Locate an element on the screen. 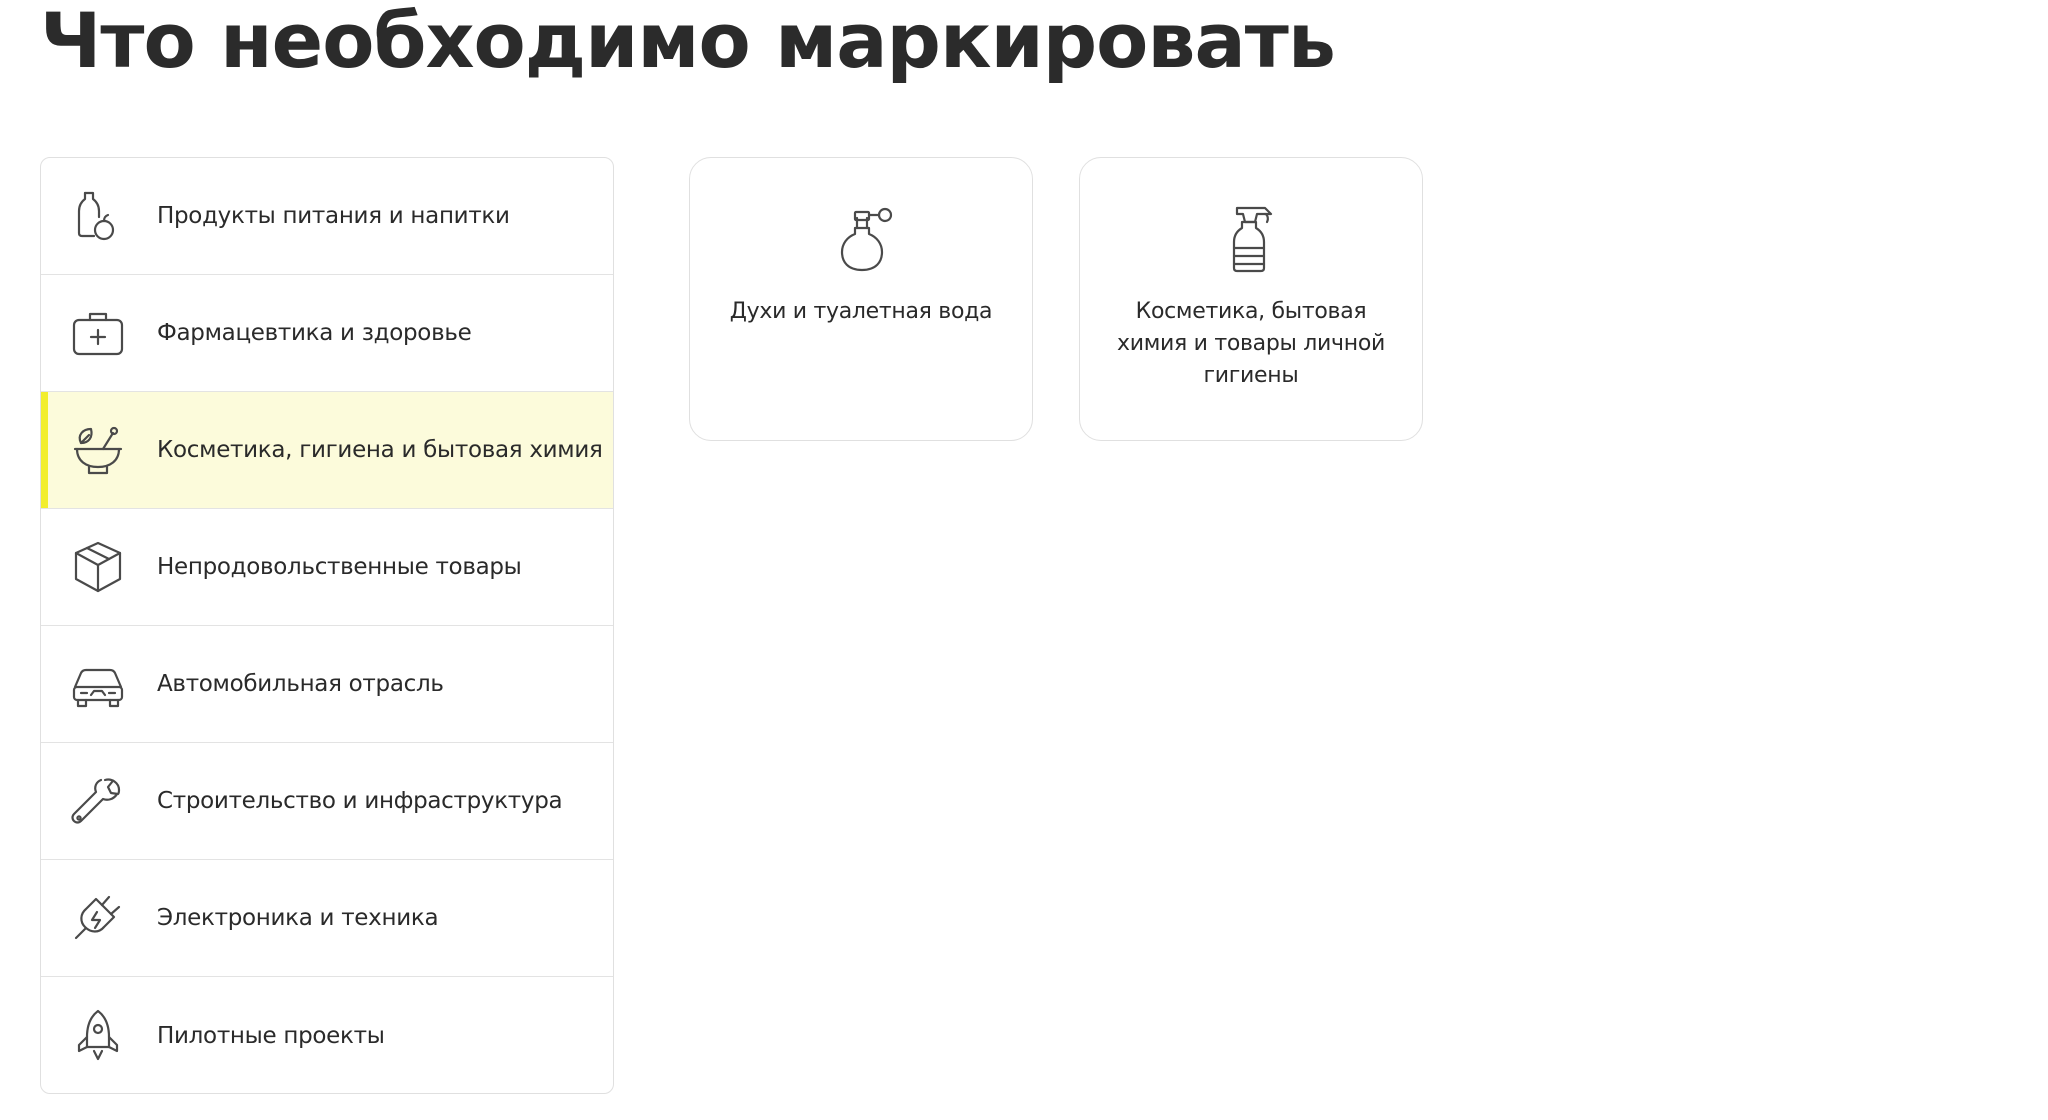 This screenshot has width=2048, height=1120. page-title: Что необходимо маркировать is located at coordinates (688, 42).